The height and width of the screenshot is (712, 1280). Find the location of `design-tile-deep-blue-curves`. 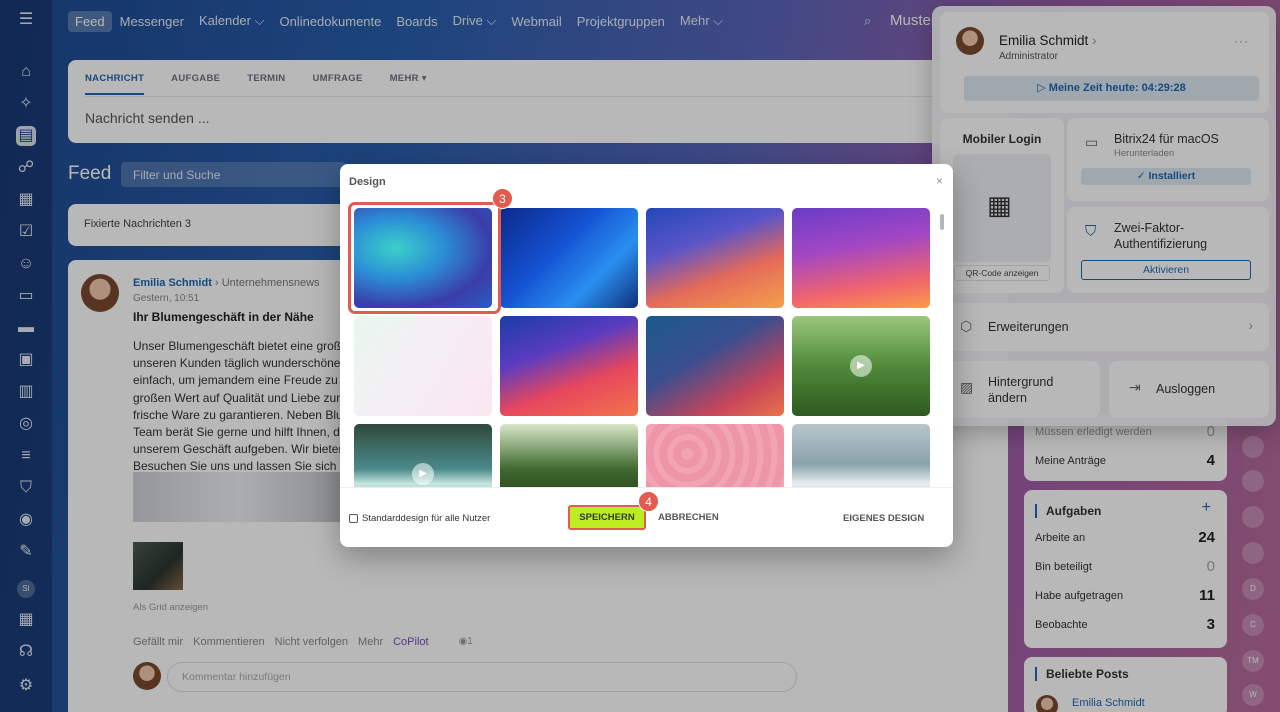

design-tile-deep-blue-curves is located at coordinates (569, 258).